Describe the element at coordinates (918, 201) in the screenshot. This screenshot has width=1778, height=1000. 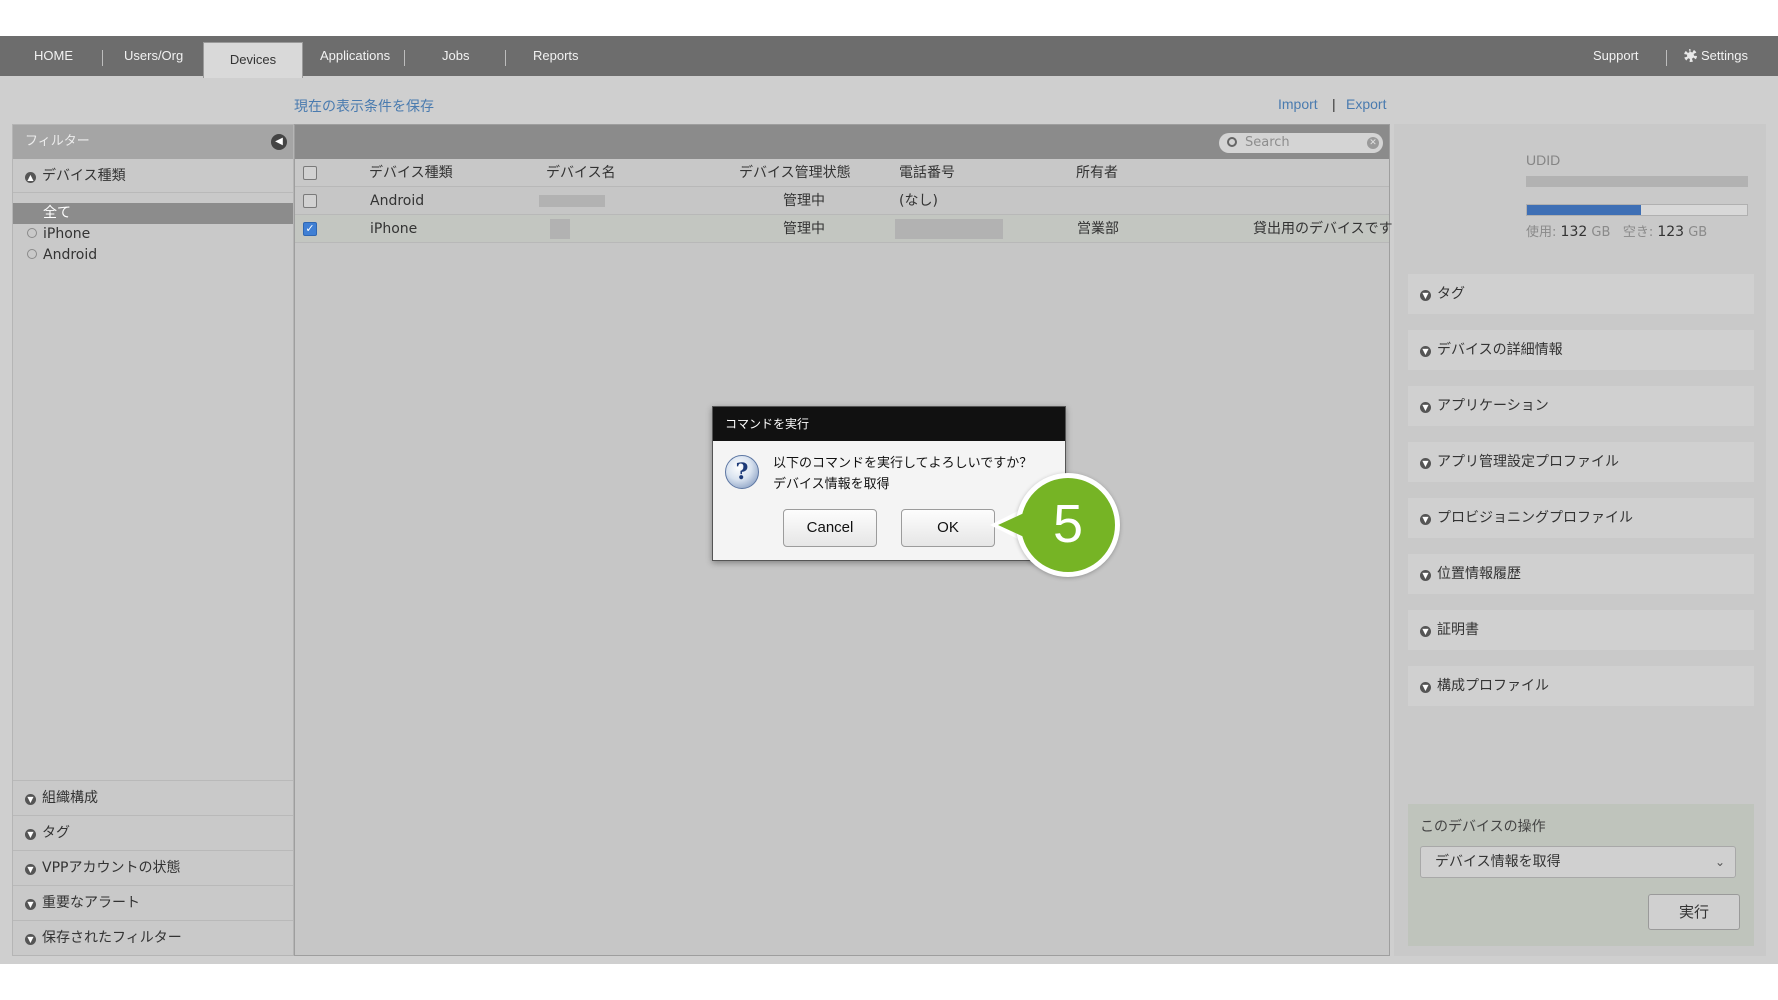
I see `cell-phone: (なし)` at that location.